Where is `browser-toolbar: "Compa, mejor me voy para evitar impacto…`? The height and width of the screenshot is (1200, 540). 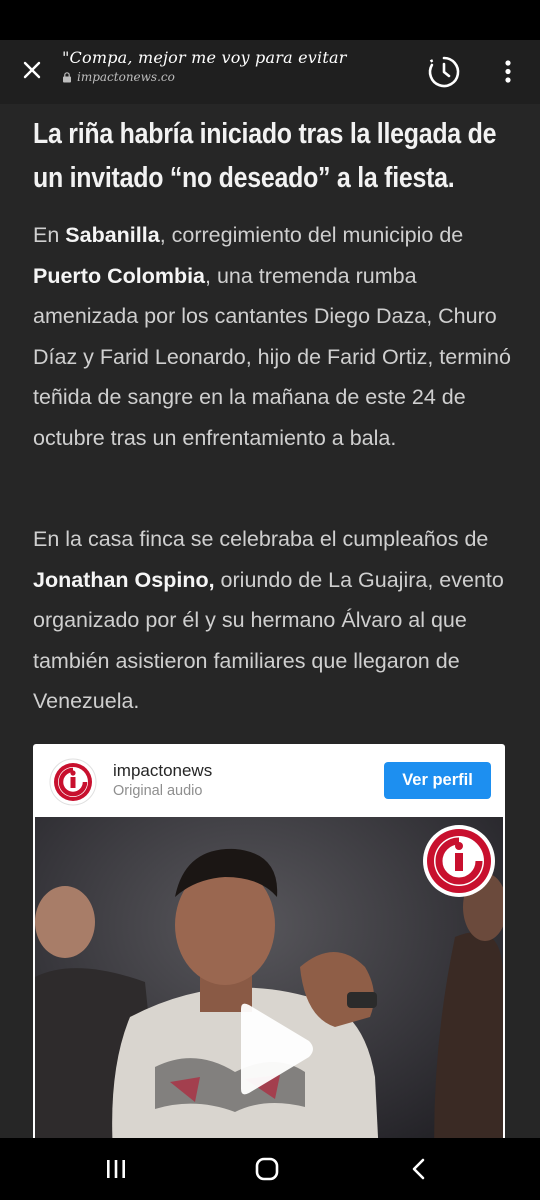
browser-toolbar: "Compa, mejor me voy para evitar impacto… is located at coordinates (270, 72).